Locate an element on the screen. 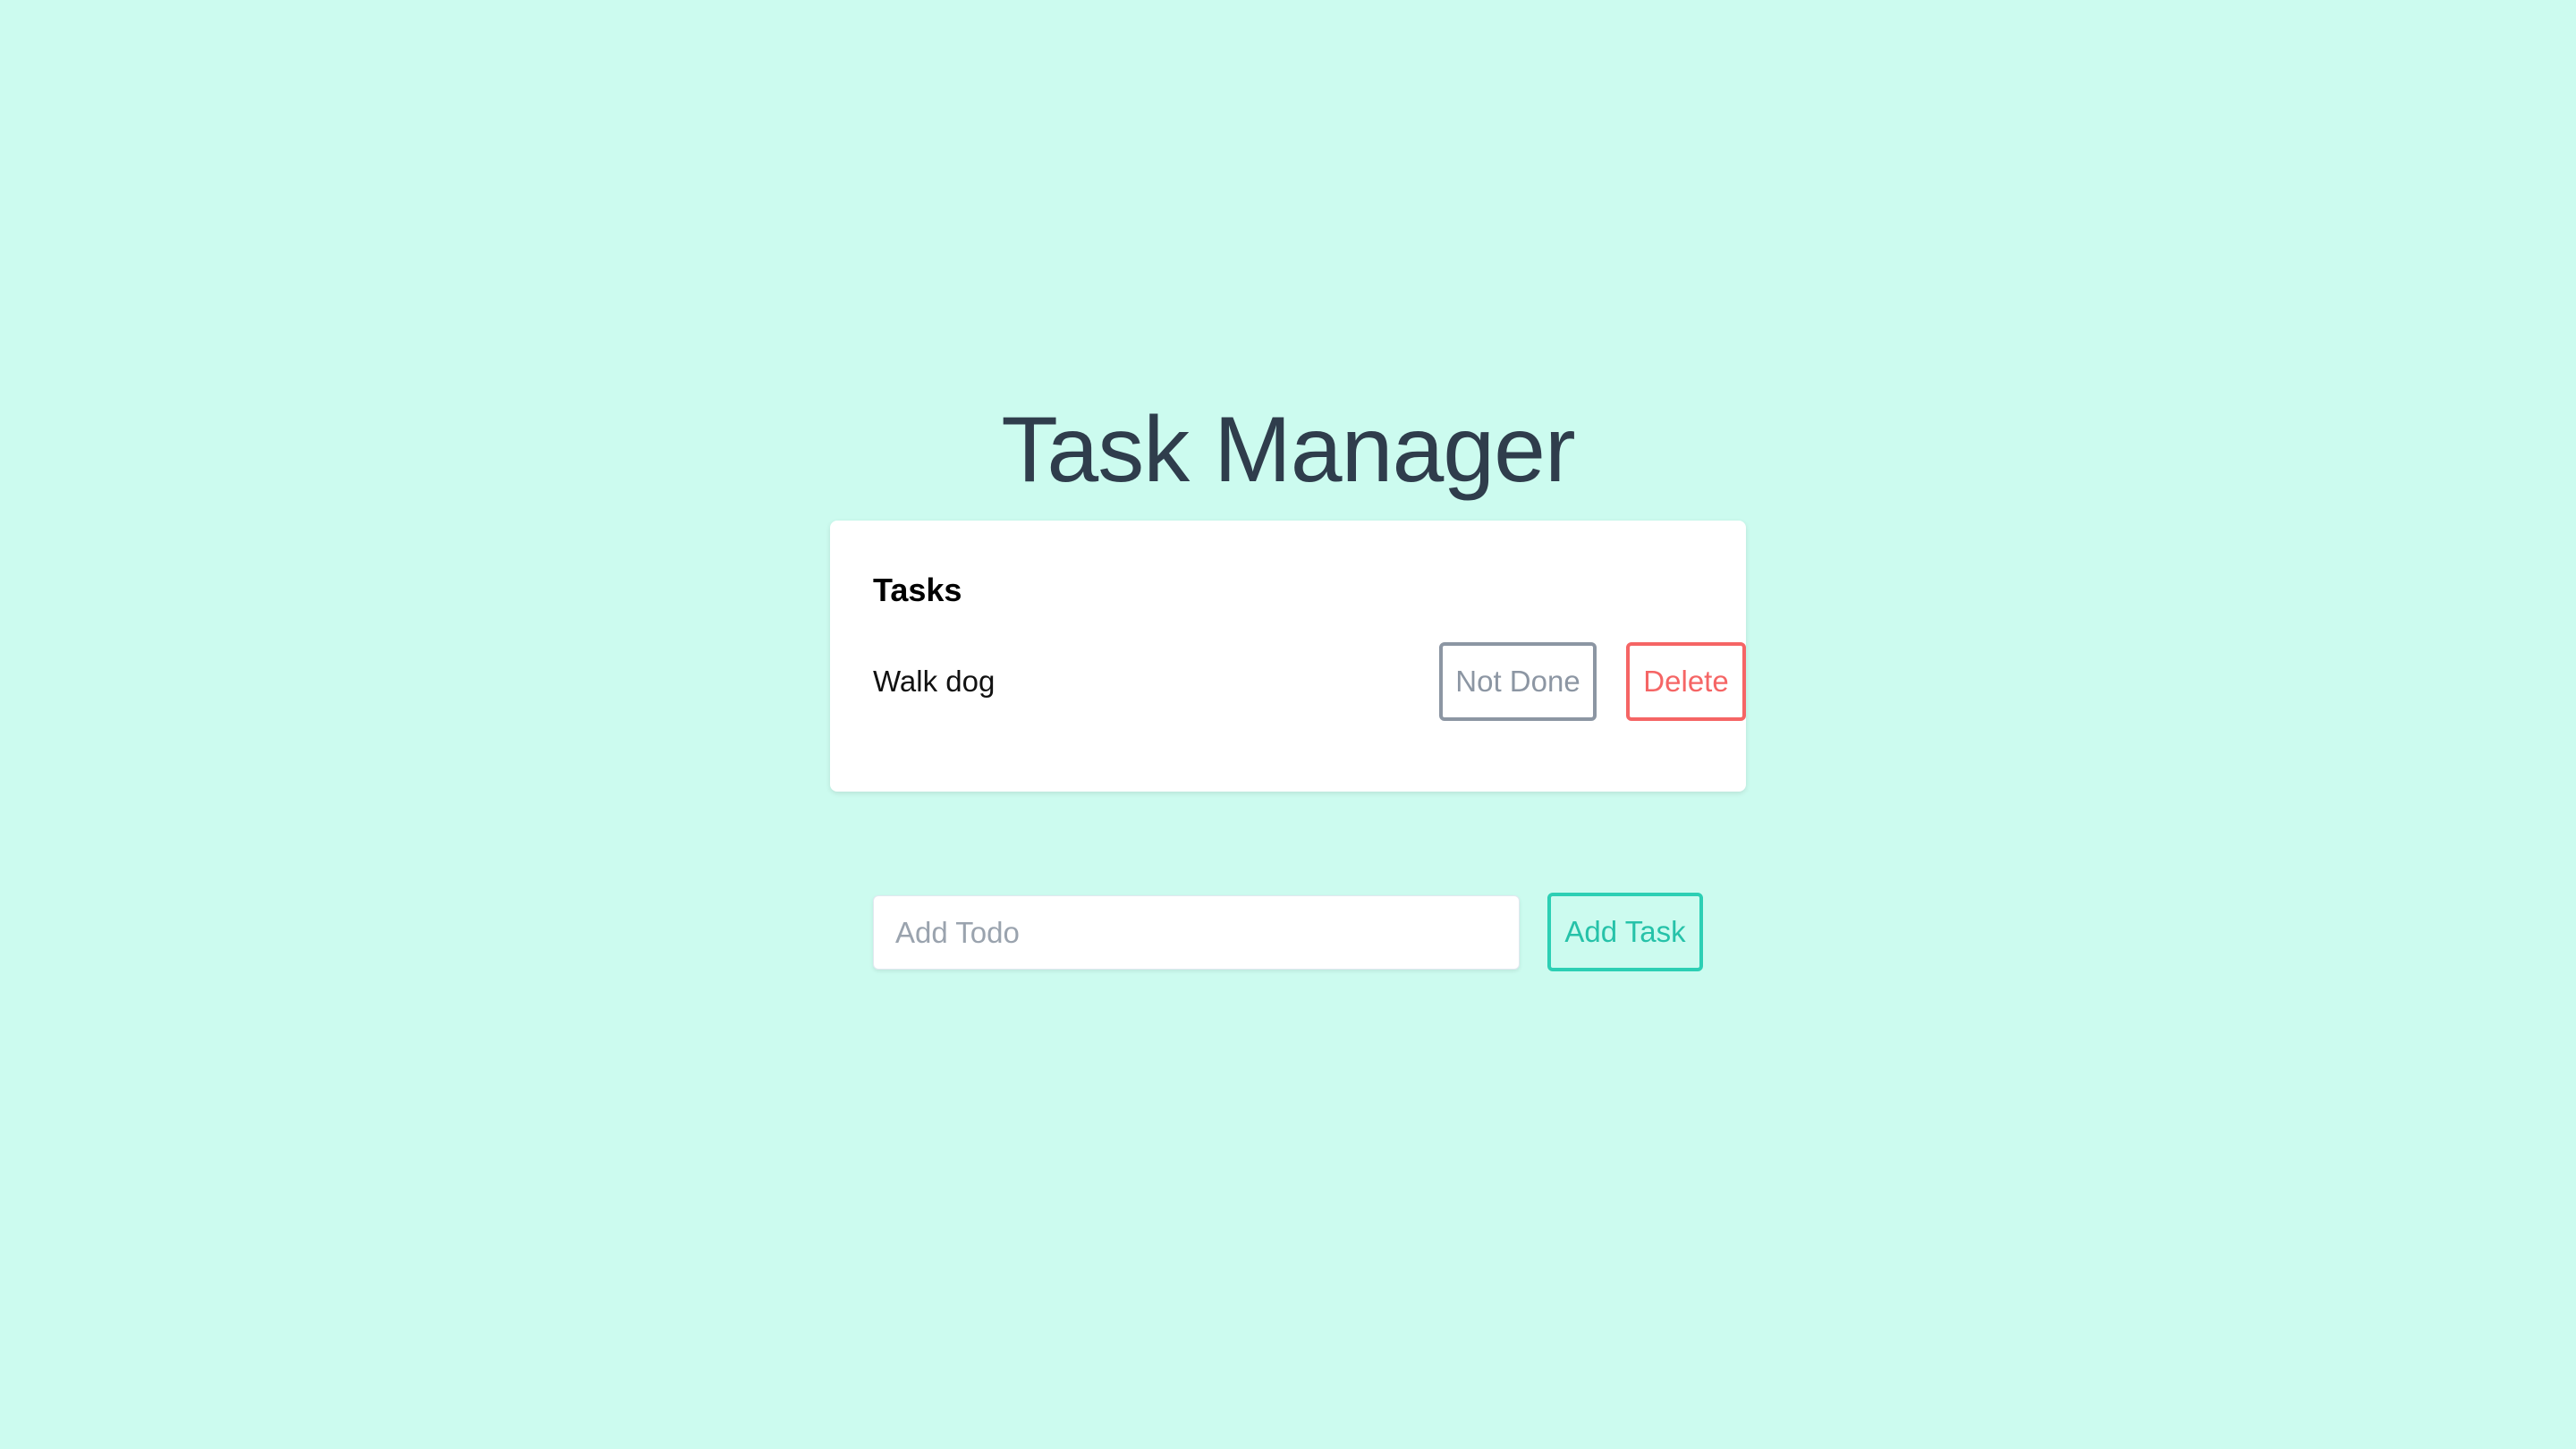 The width and height of the screenshot is (2576, 1449). tasks-card: Tasks Walk dog Not Done Delete is located at coordinates (1288, 656).